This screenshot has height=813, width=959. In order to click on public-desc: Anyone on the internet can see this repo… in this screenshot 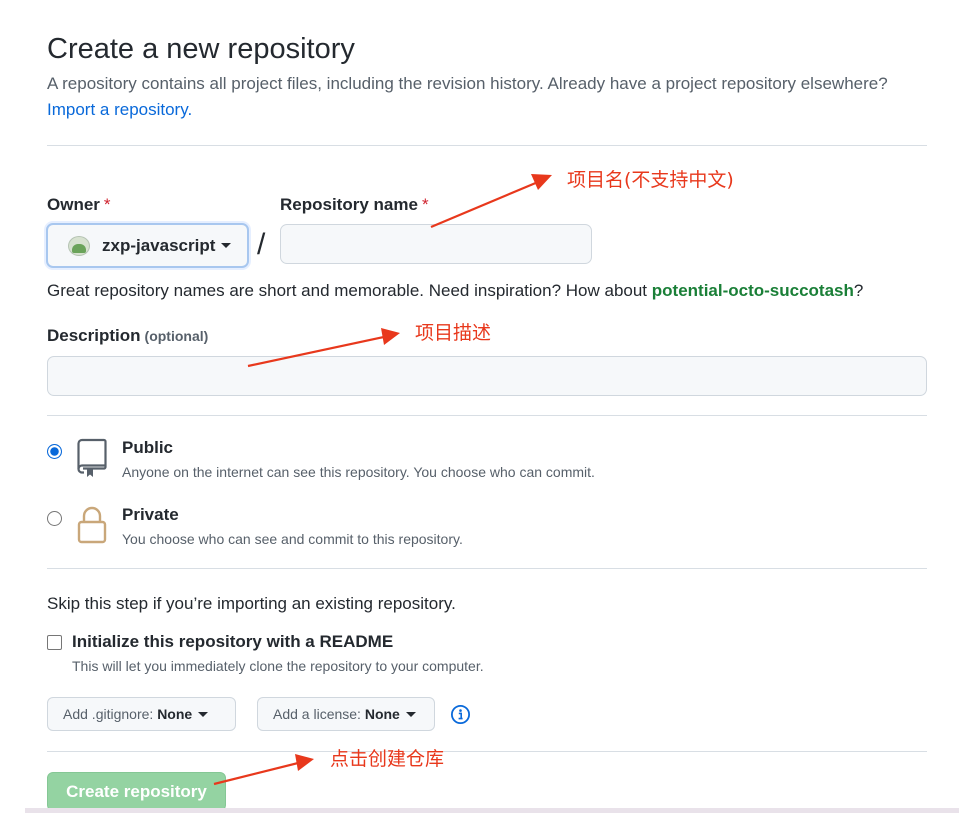, I will do `click(358, 472)`.